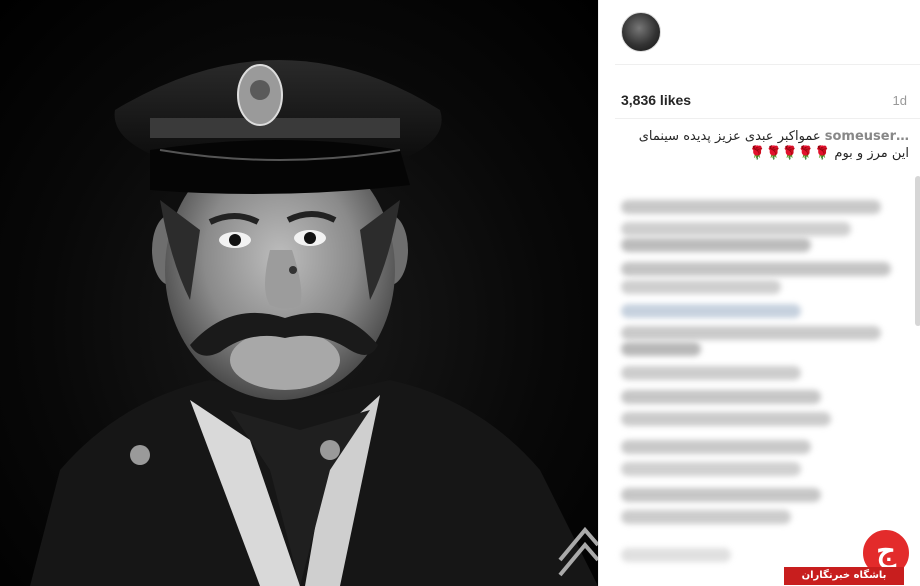 This screenshot has height=586, width=920. I want to click on caption-emoji: 🌹🌹🌹🌹🌹, so click(790, 153).